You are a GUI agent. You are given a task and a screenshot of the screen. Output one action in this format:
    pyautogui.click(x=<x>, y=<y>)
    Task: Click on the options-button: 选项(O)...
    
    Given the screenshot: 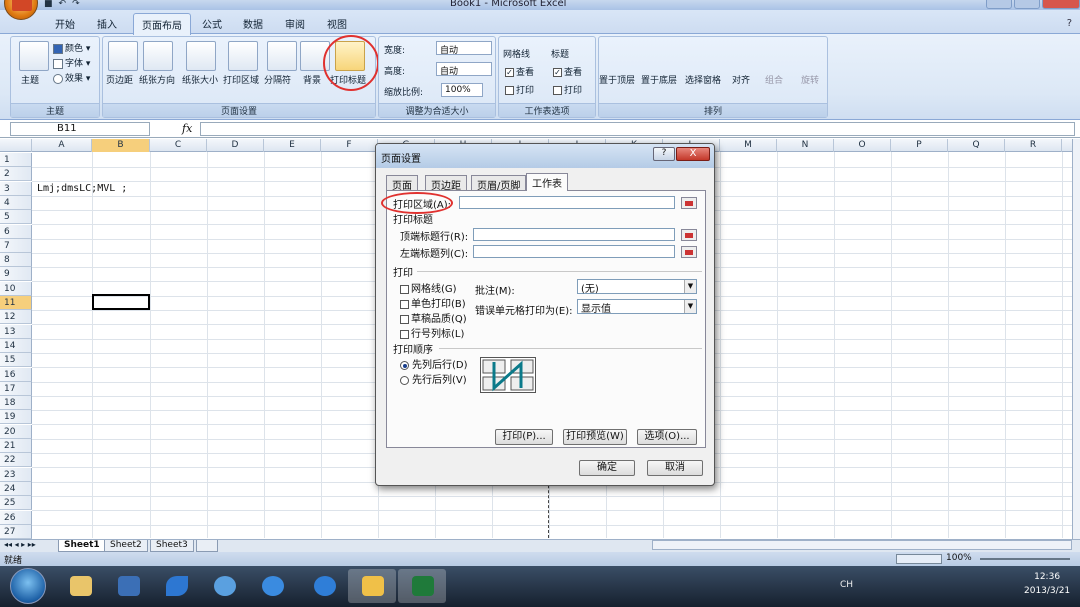 What is the action you would take?
    pyautogui.click(x=667, y=437)
    